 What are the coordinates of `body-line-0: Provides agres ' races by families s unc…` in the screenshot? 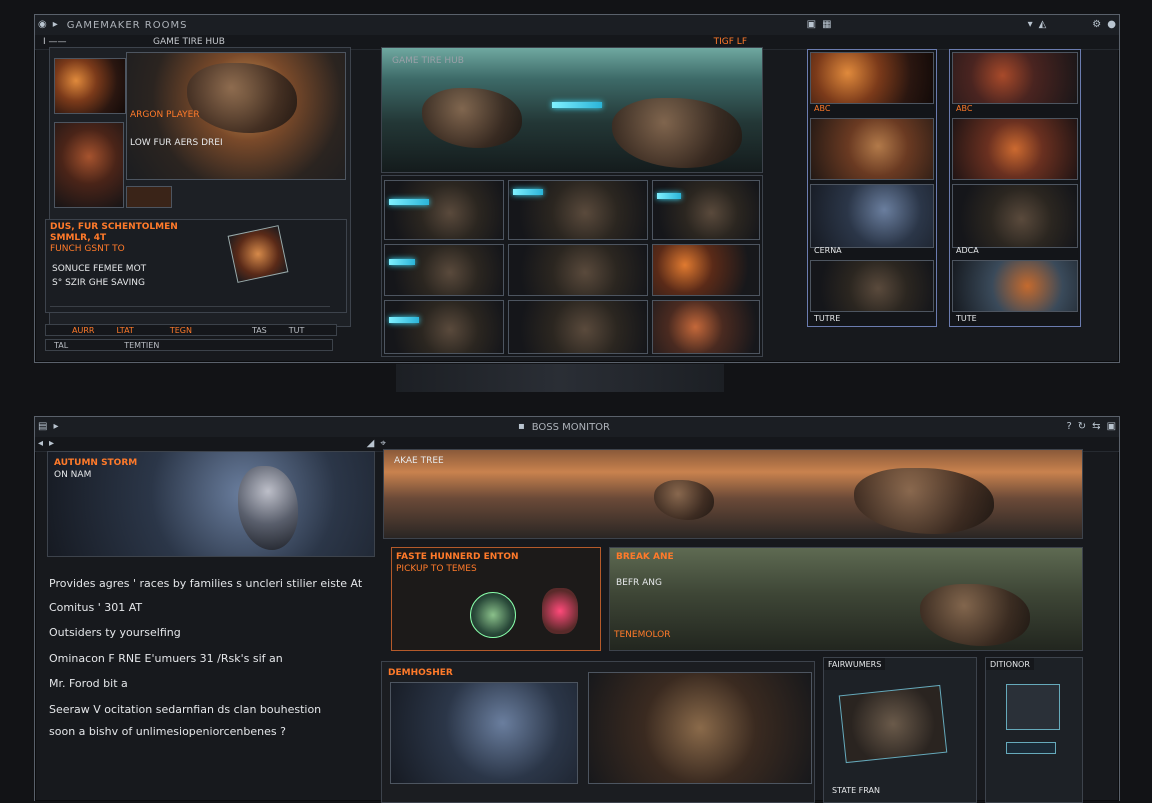 It's located at (206, 583).